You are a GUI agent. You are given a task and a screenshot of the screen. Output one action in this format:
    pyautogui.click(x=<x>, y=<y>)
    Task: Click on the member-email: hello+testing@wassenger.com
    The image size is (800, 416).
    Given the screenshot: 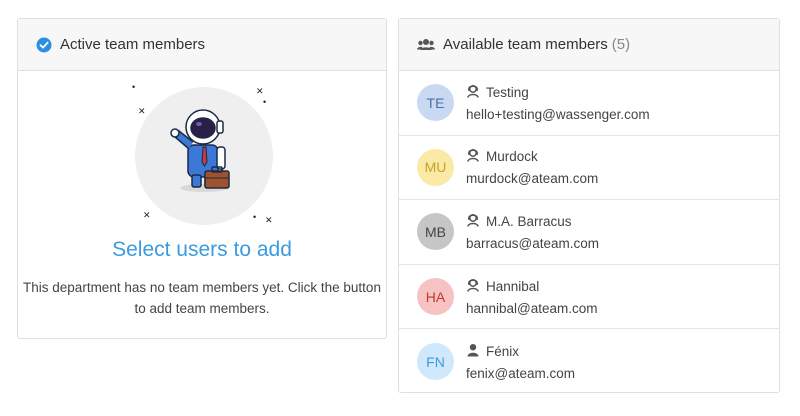 What is the action you would take?
    pyautogui.click(x=558, y=114)
    